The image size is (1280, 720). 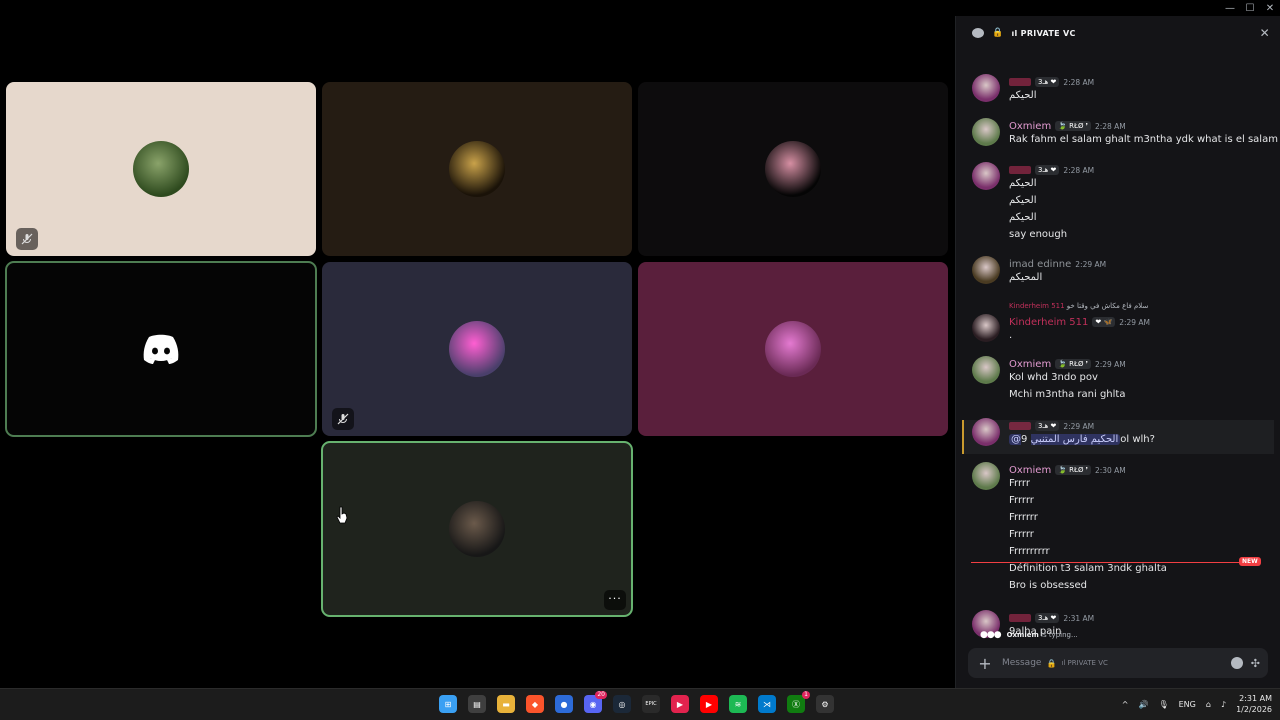 What do you see at coordinates (1144, 704) in the screenshot?
I see `volume-icon: 🔊` at bounding box center [1144, 704].